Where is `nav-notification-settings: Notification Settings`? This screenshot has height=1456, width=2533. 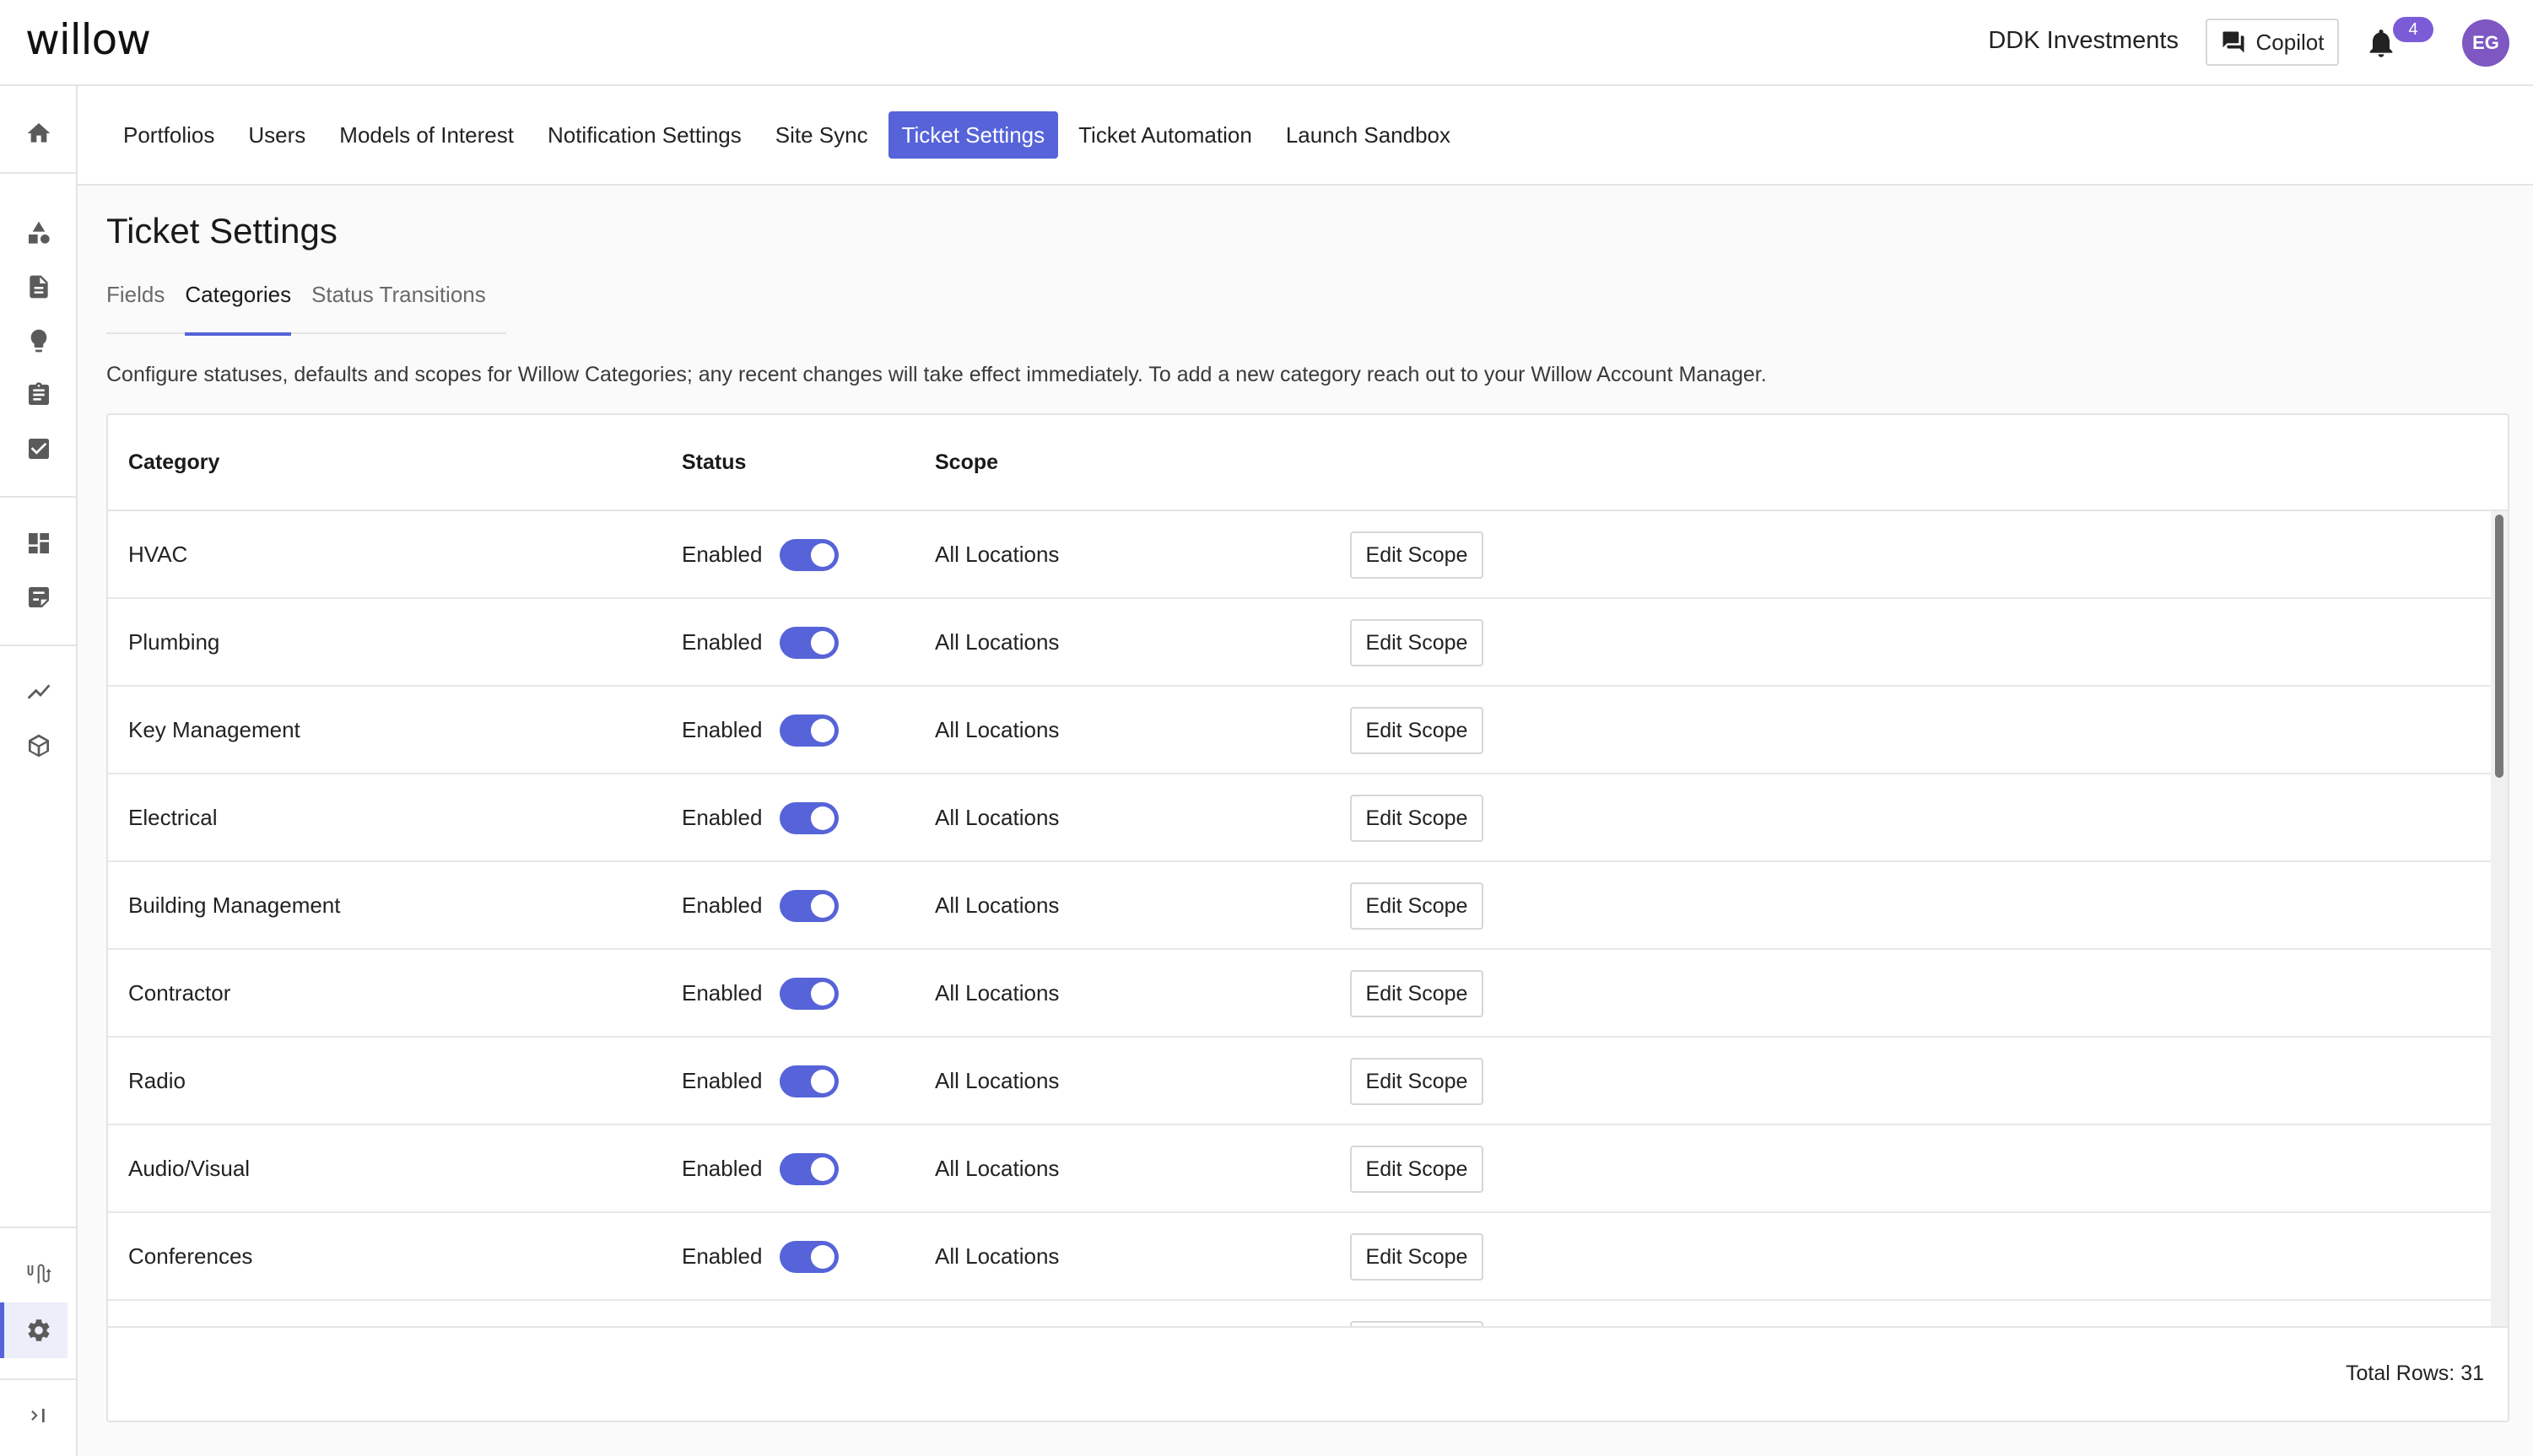 nav-notification-settings: Notification Settings is located at coordinates (644, 135).